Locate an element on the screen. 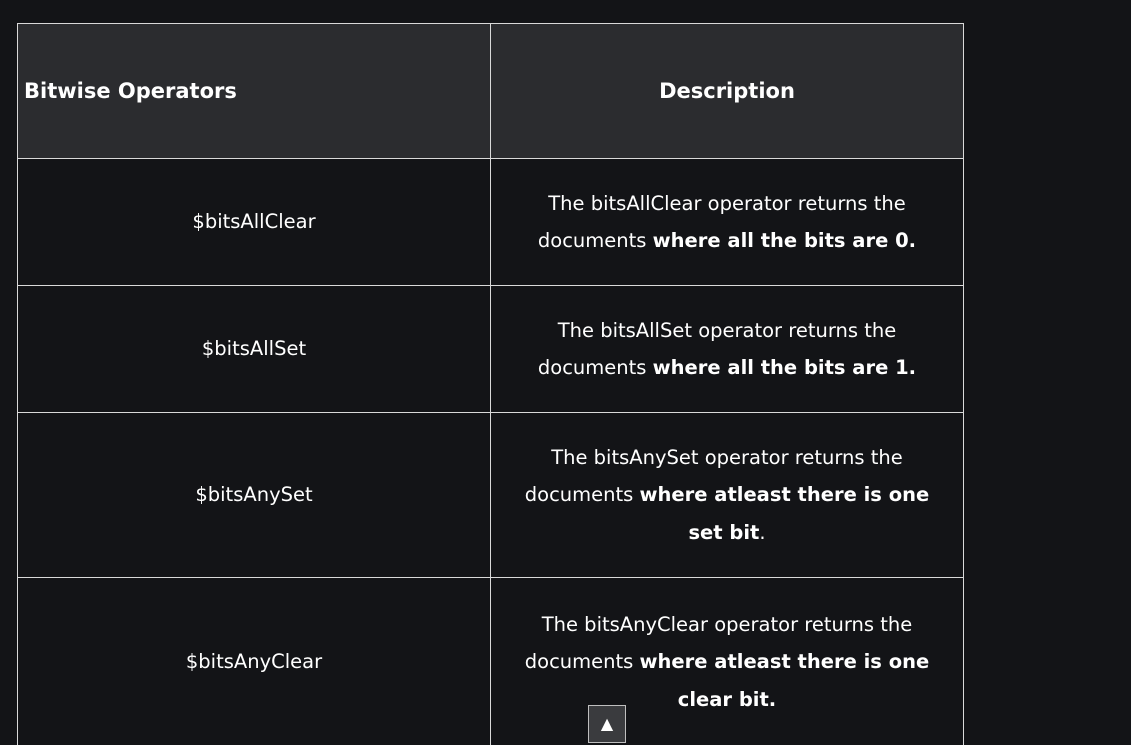 This screenshot has width=1131, height=745. arrow-up-icon: ▲ is located at coordinates (607, 723).